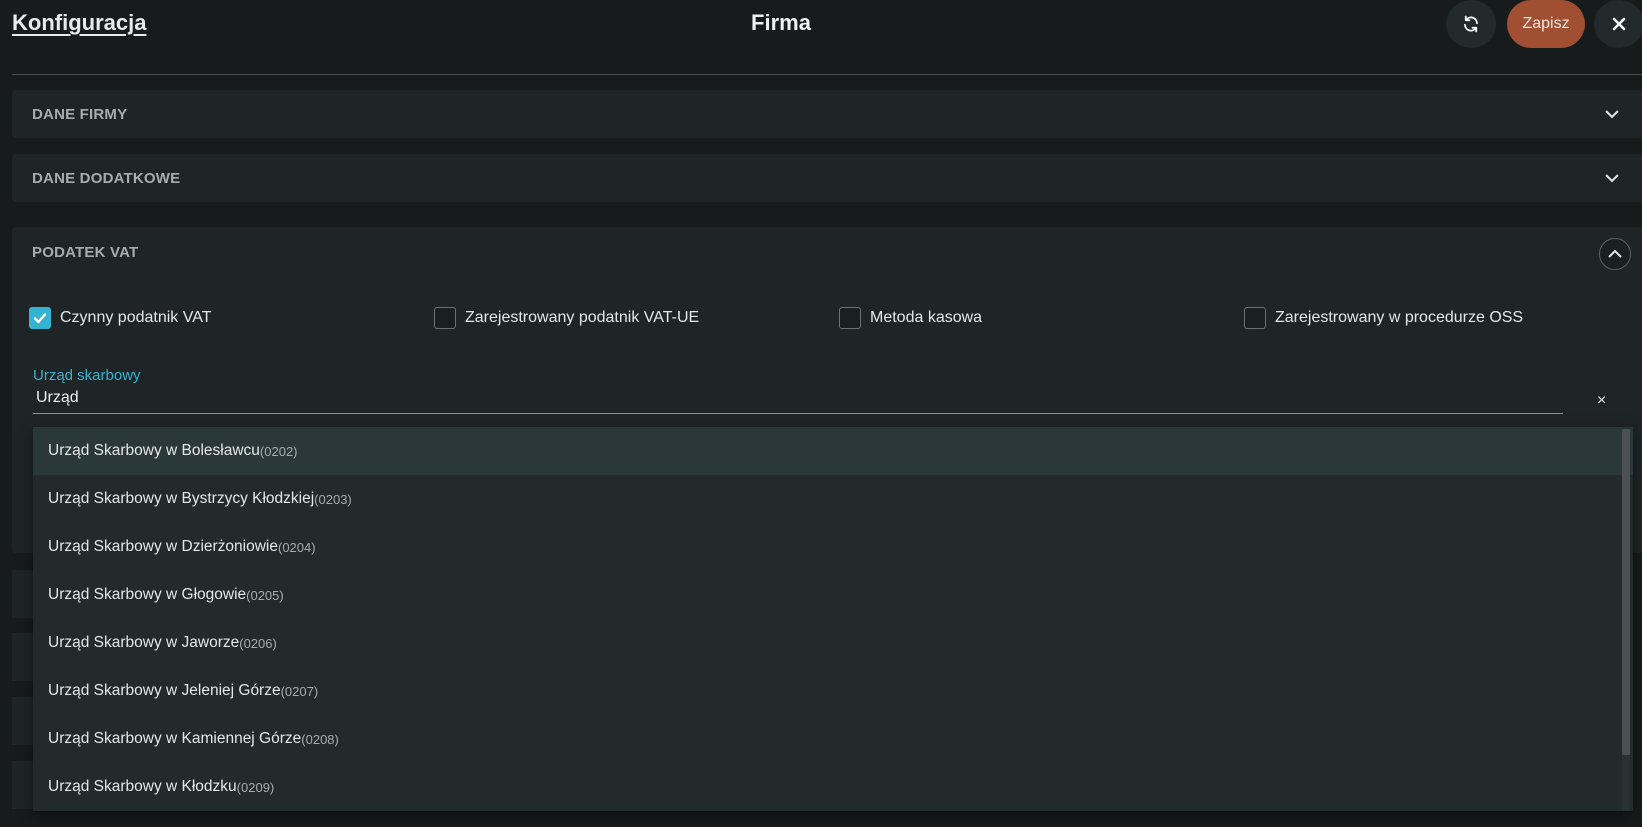  I want to click on chevron-up-icon, so click(1615, 253).